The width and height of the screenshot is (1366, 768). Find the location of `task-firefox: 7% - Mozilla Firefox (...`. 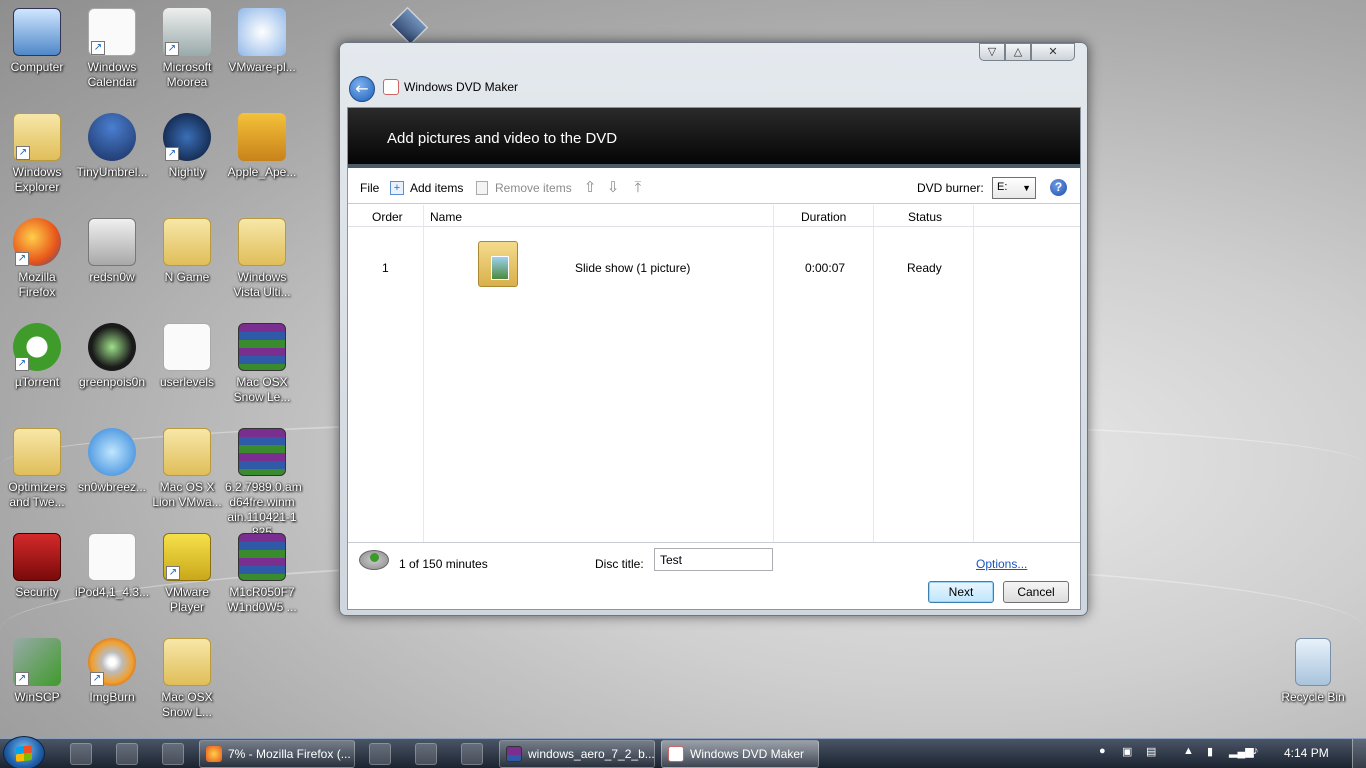

task-firefox: 7% - Mozilla Firefox (... is located at coordinates (277, 754).